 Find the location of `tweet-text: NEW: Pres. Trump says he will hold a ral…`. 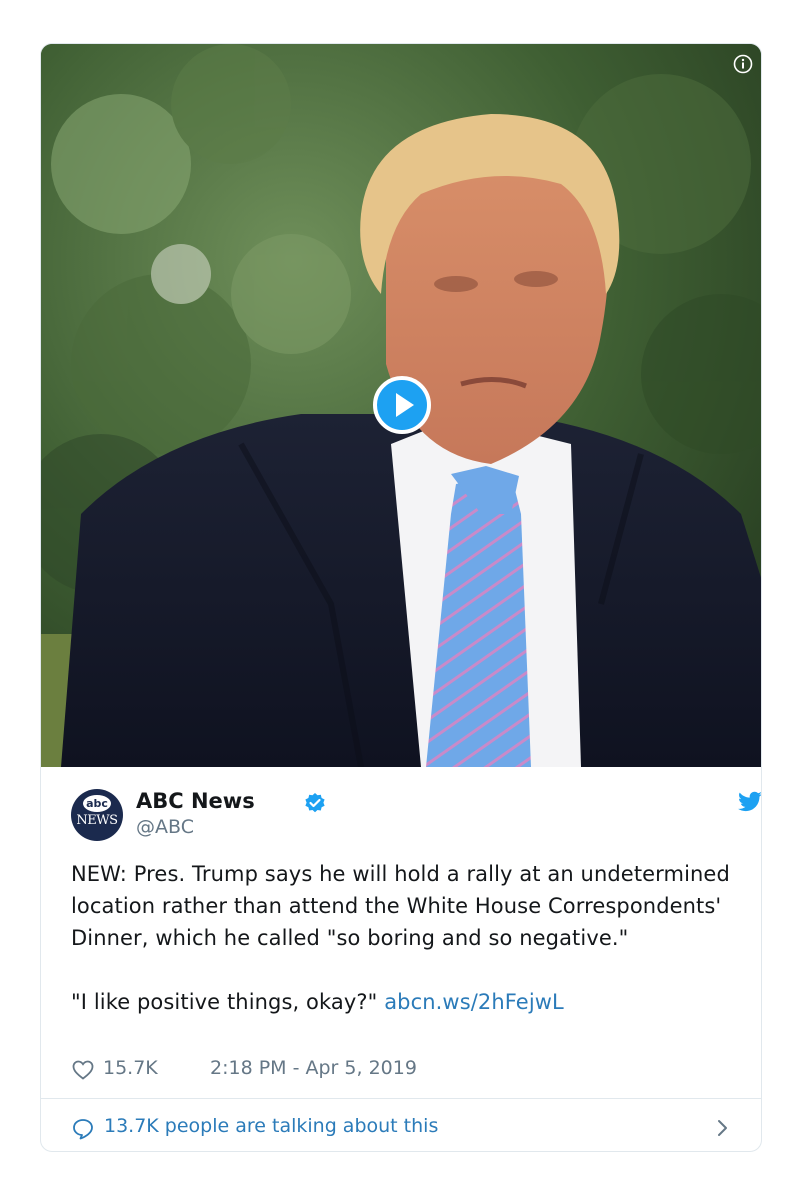

tweet-text: NEW: Pres. Trump says he will hold a ral… is located at coordinates (401, 938).